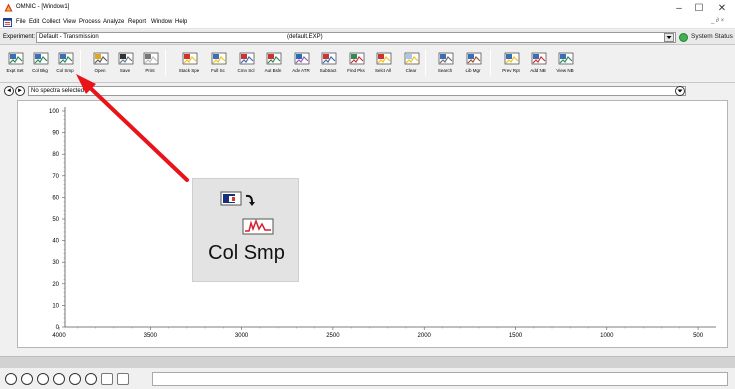  Describe the element at coordinates (55, 155) in the screenshot. I see `y-tick-label: 80` at that location.